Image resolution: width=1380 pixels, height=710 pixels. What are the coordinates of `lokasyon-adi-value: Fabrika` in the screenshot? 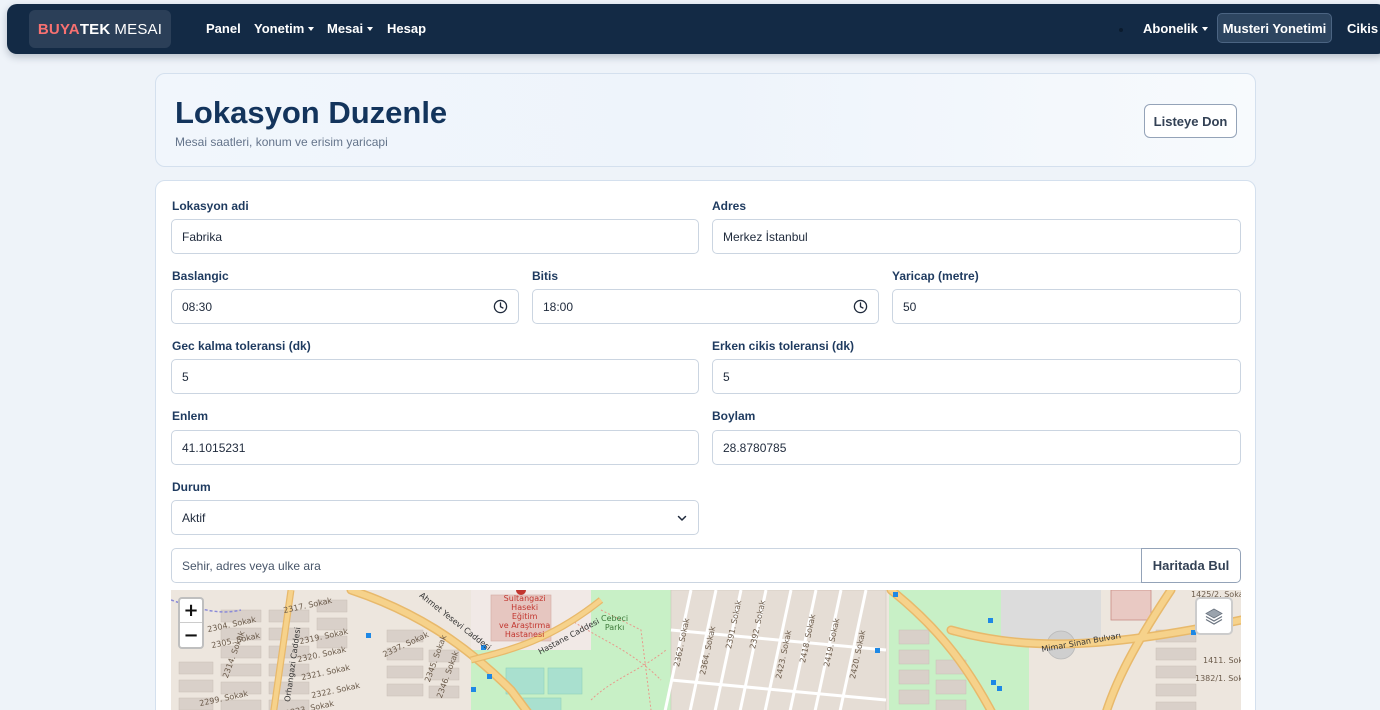 It's located at (202, 236).